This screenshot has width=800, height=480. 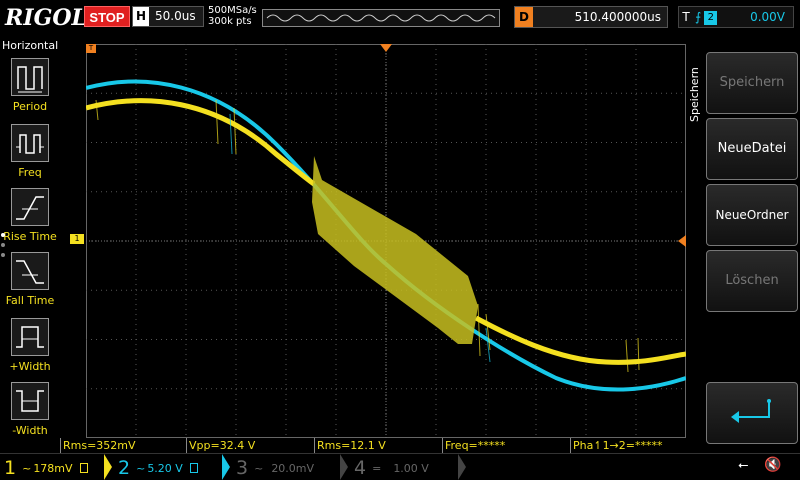 I want to click on acquisition-info: 500MSa/s 300k pts, so click(x=232, y=16).